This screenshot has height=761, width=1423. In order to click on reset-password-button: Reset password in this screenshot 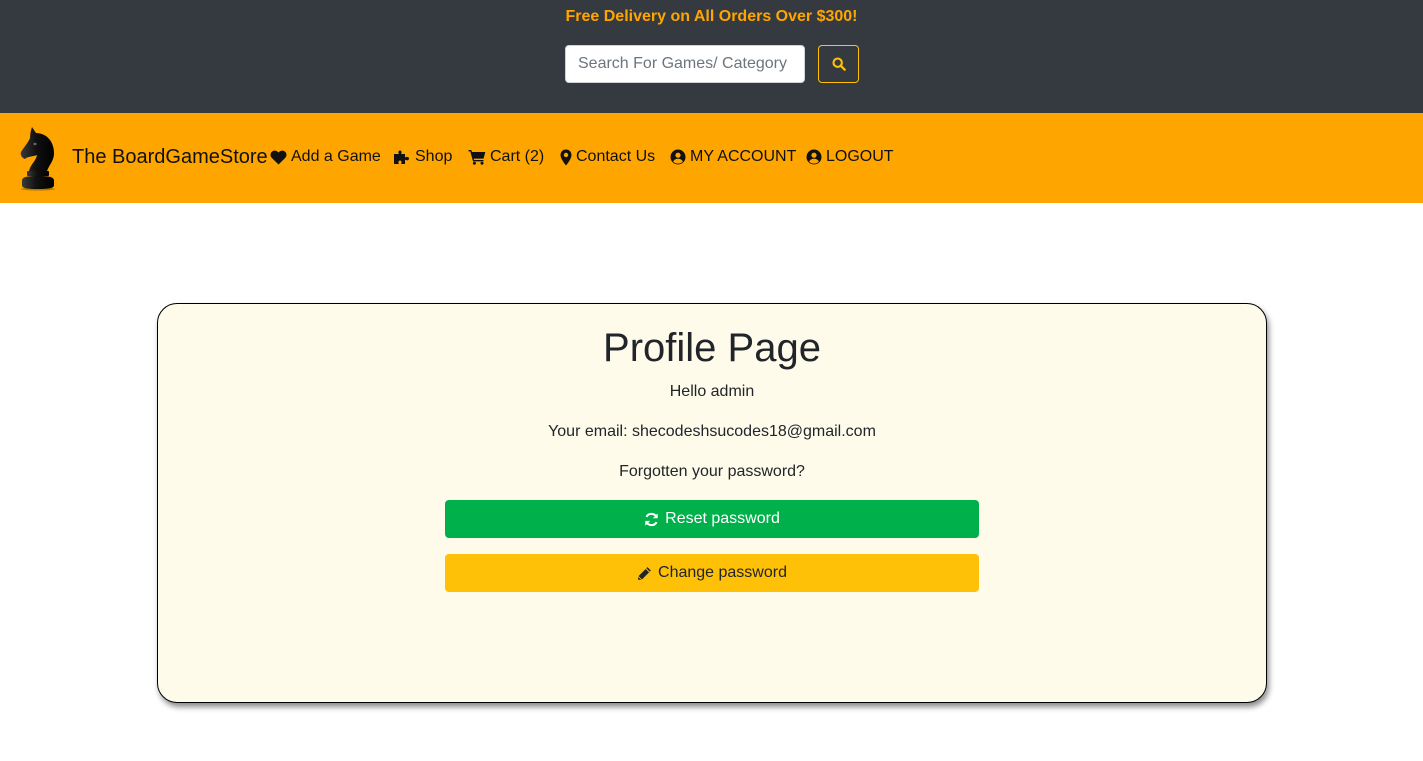, I will do `click(712, 519)`.